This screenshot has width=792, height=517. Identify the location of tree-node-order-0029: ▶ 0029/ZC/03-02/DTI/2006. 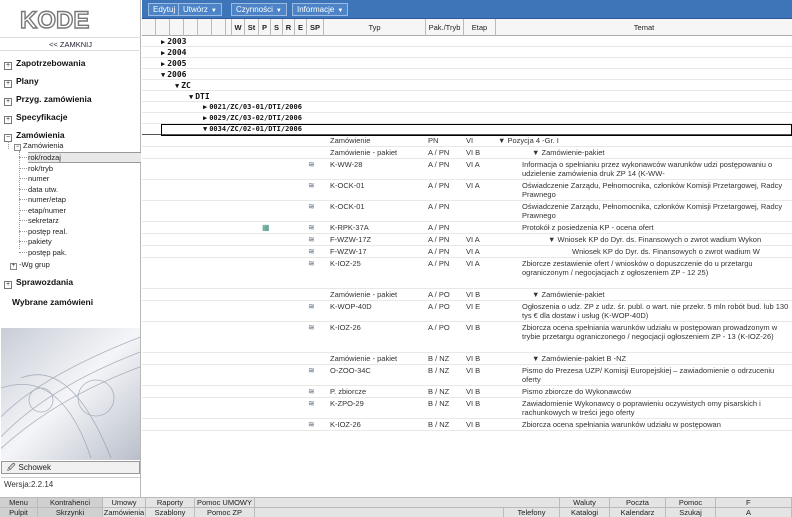
(252, 118).